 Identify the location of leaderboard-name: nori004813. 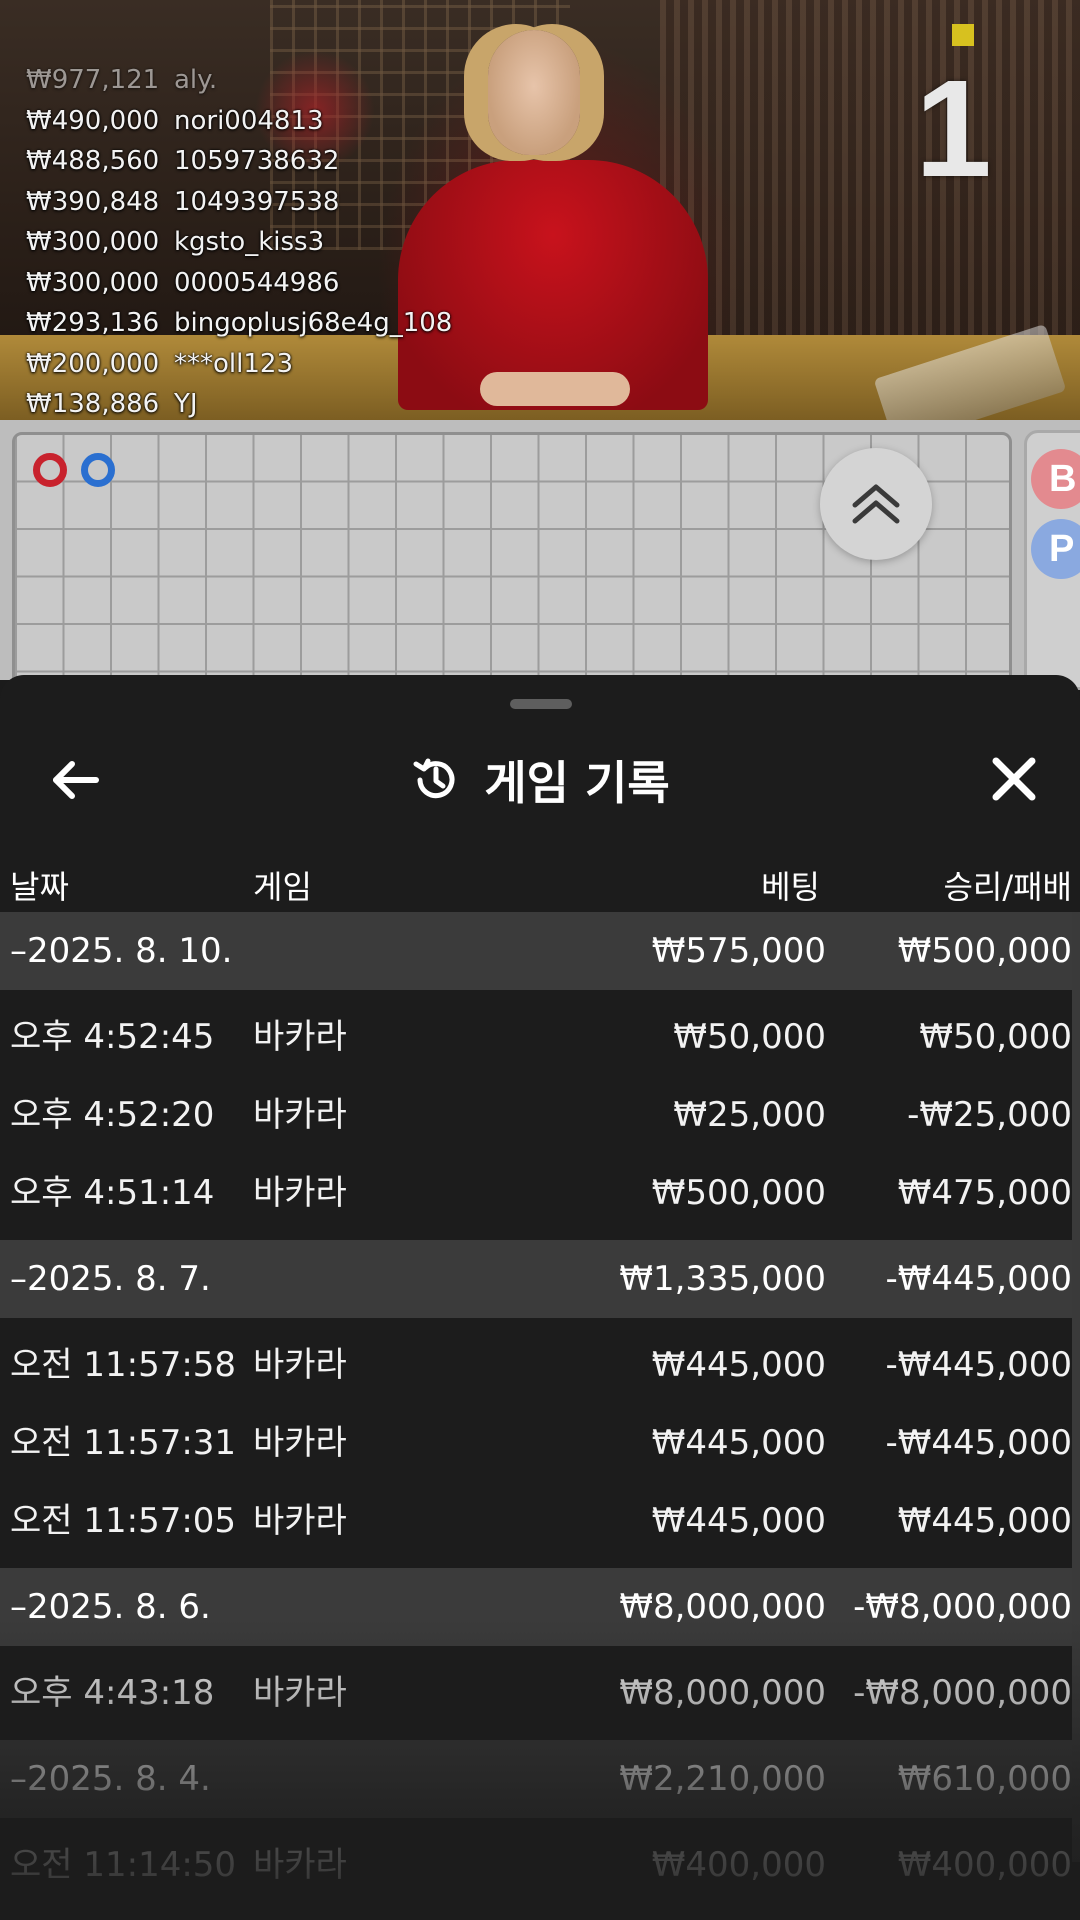
(249, 120).